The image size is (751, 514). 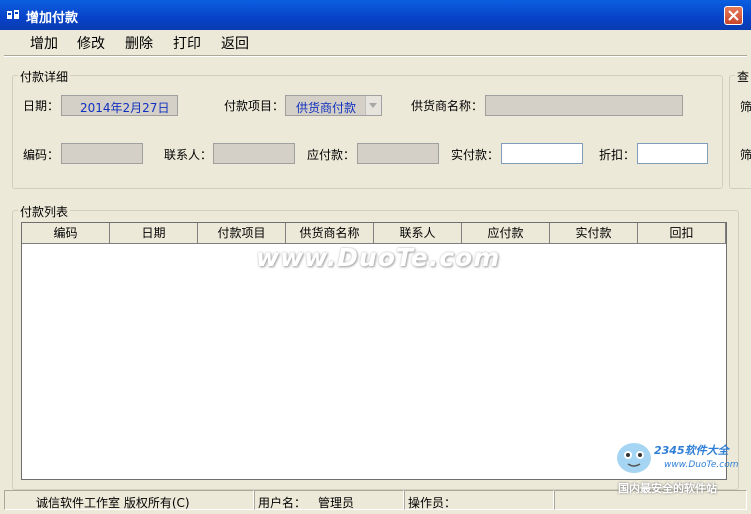 I want to click on operator-label: 操作员：, so click(x=432, y=503).